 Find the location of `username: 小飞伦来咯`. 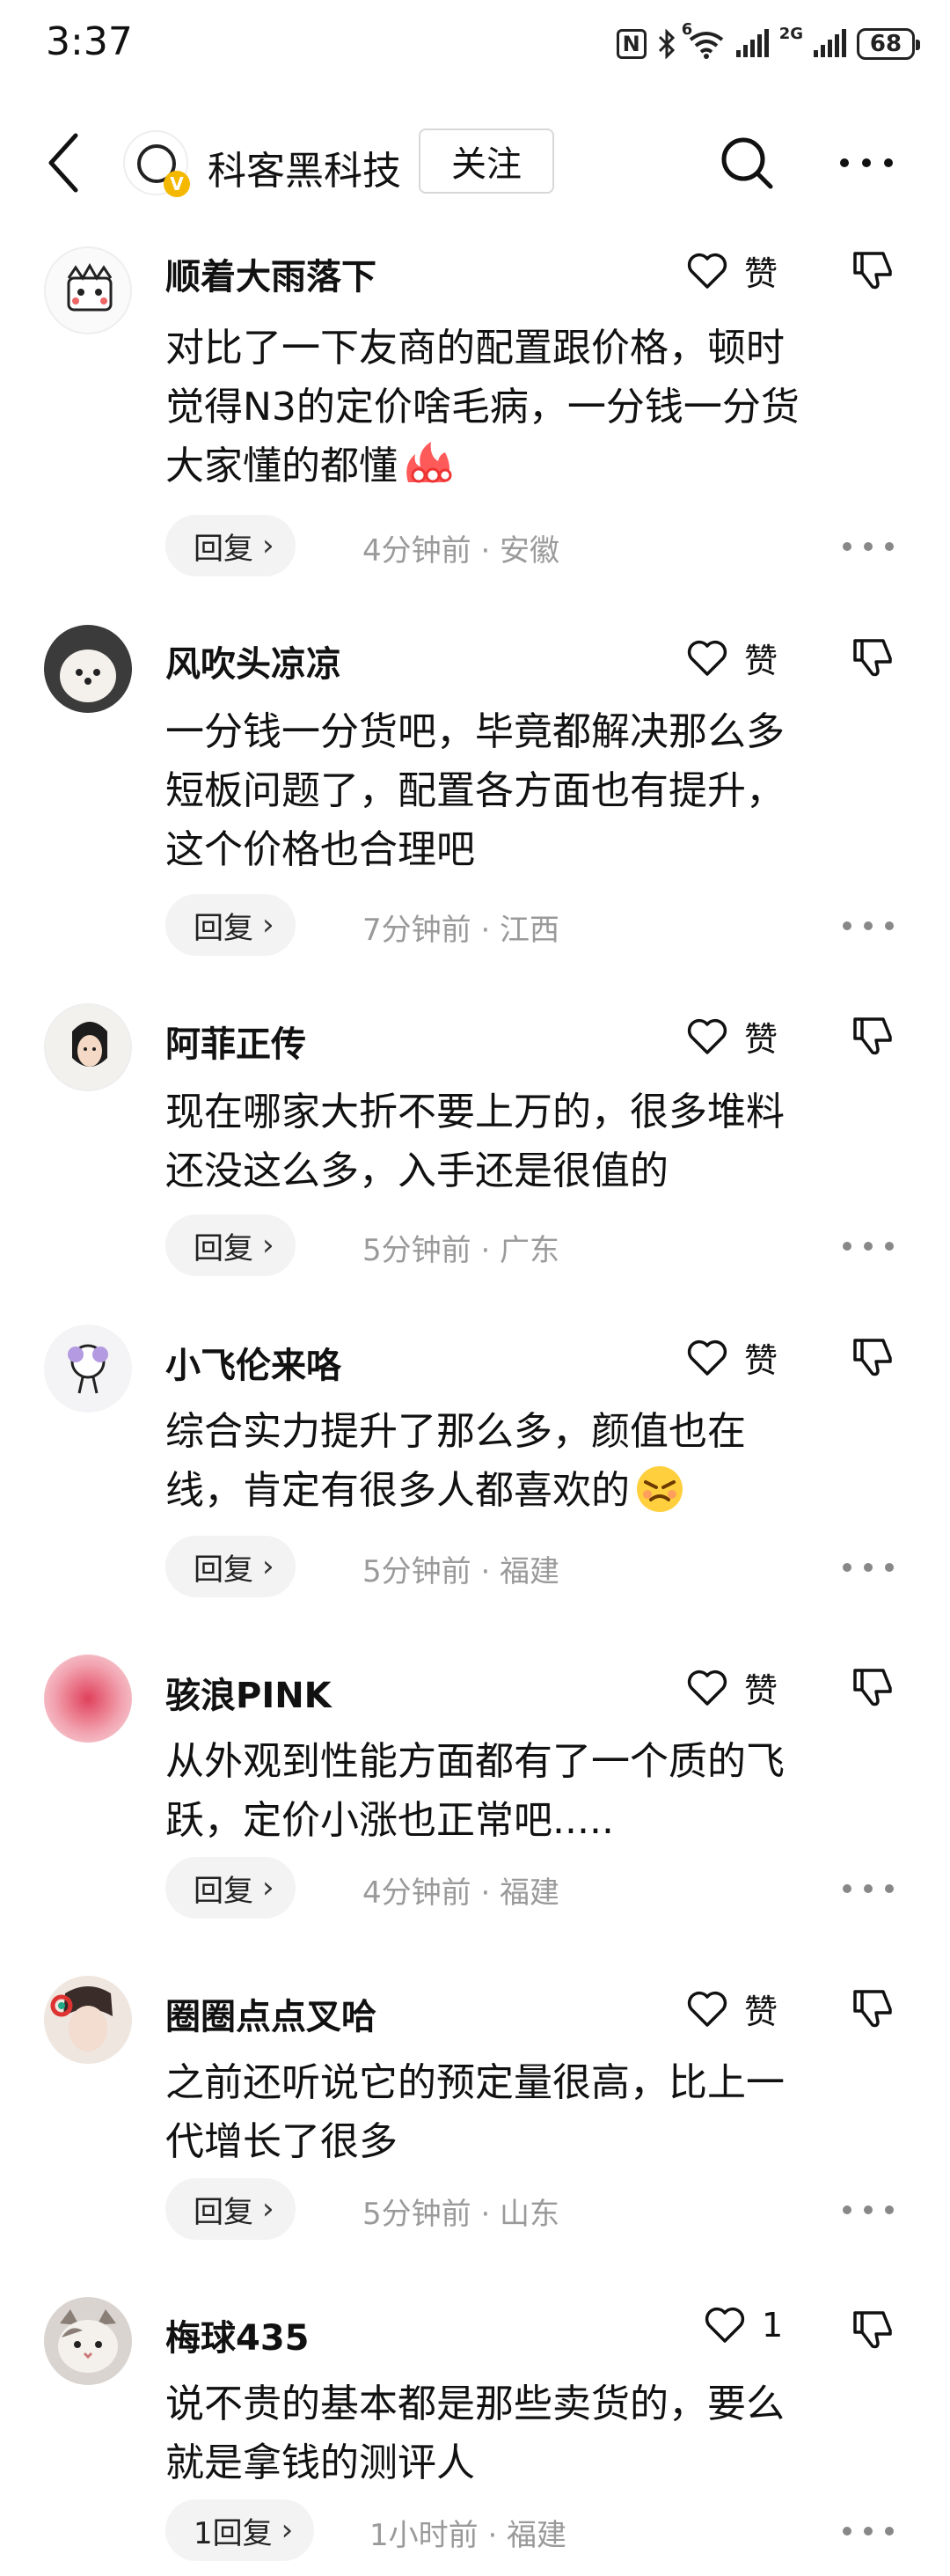

username: 小飞伦来咯 is located at coordinates (253, 1362).